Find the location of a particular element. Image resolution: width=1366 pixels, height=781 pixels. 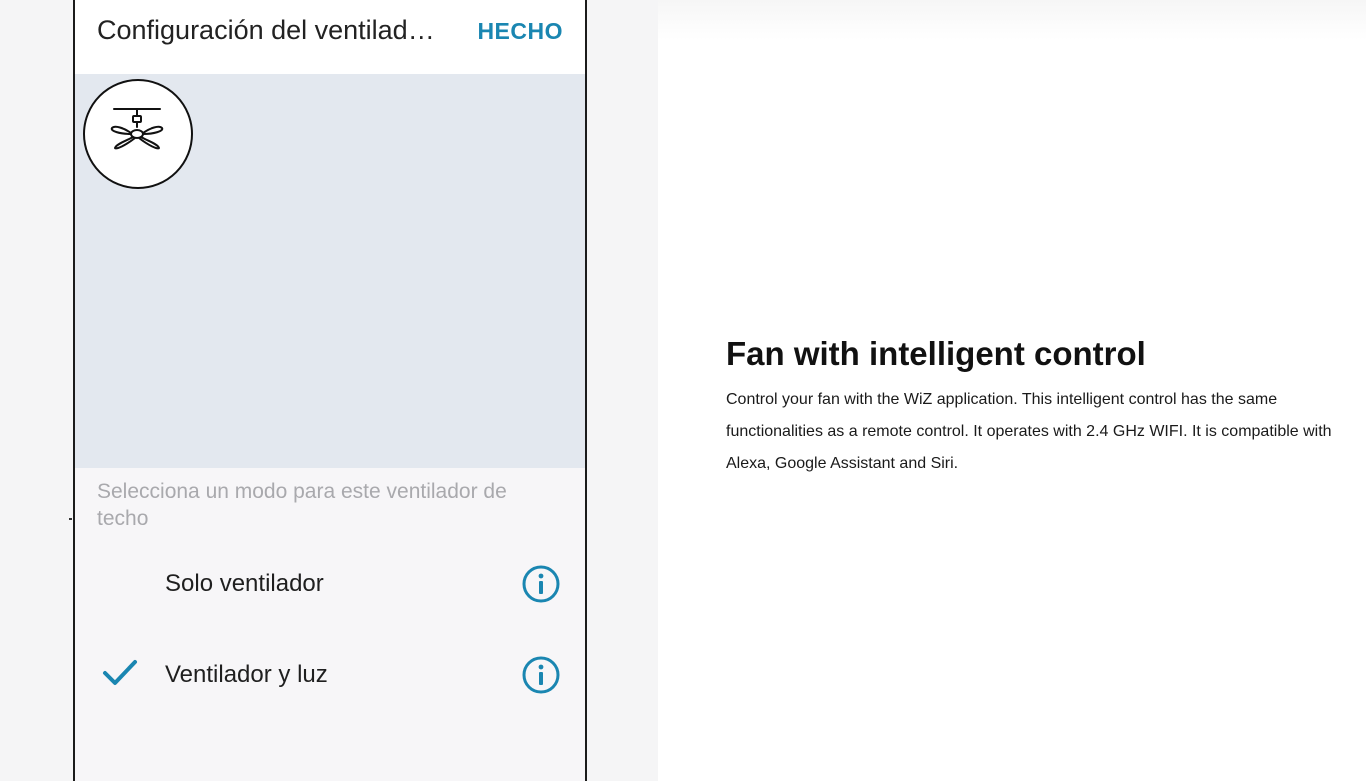

mode-option-fan-only: Solo ventilador is located at coordinates (330, 584).